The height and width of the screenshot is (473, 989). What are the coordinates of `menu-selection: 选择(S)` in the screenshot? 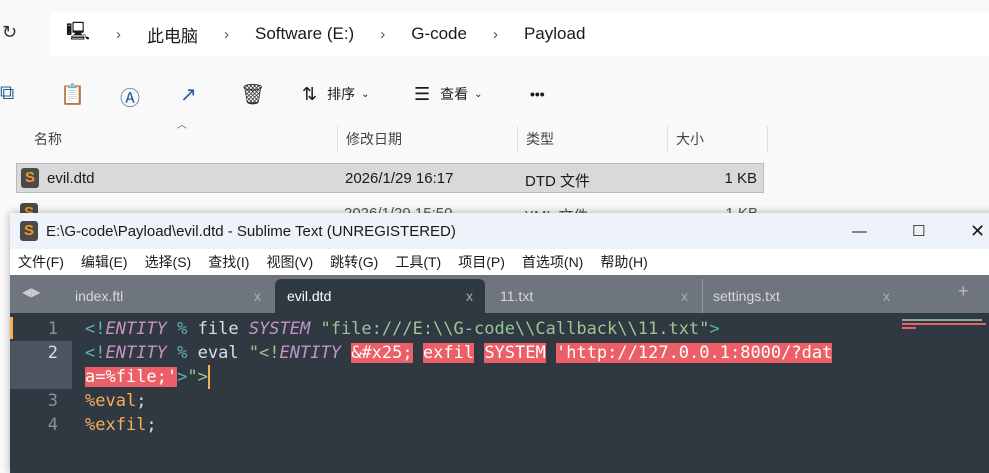 It's located at (168, 262).